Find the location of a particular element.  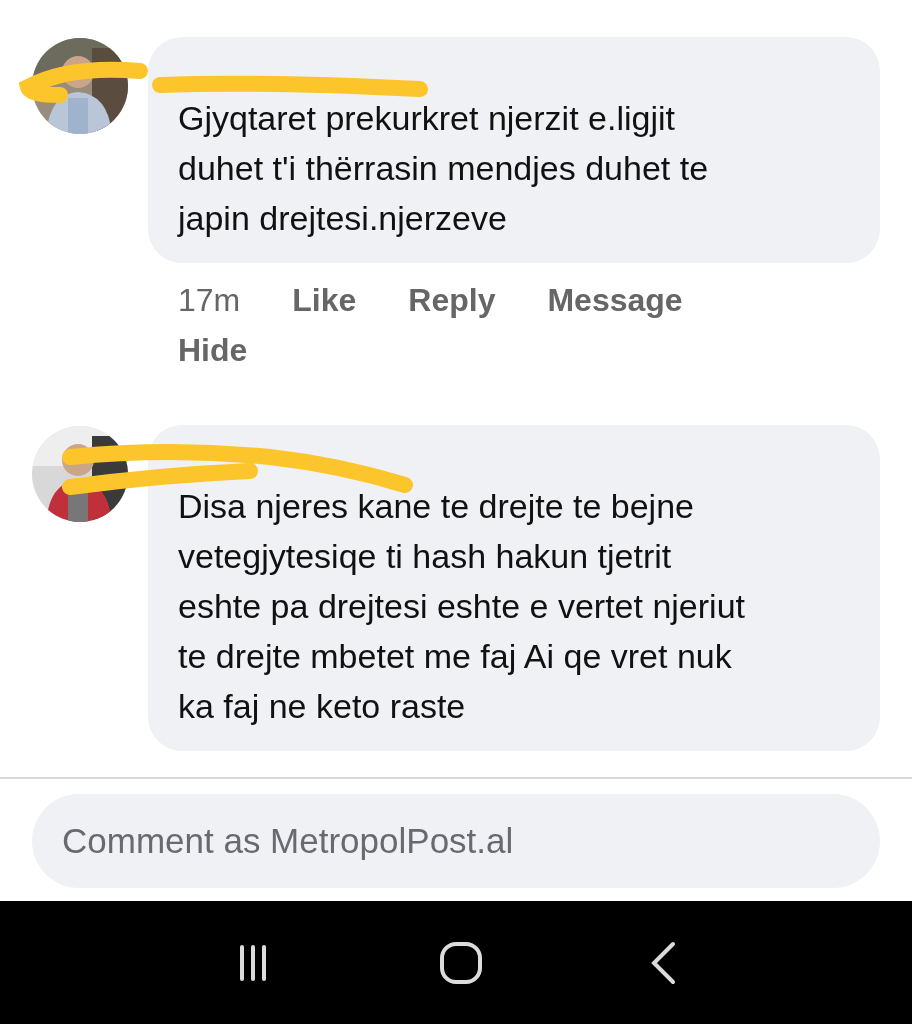

comment-text: Disa njeres kane te drejte te bejne vetegjytesiqe ti hash hakun tjetrit eshte pa drejtesi eshte e vertet njeriut te drejte mbetet me faj Ai qe vret nuk ka faj ne keto raste is located at coordinates (462, 606).